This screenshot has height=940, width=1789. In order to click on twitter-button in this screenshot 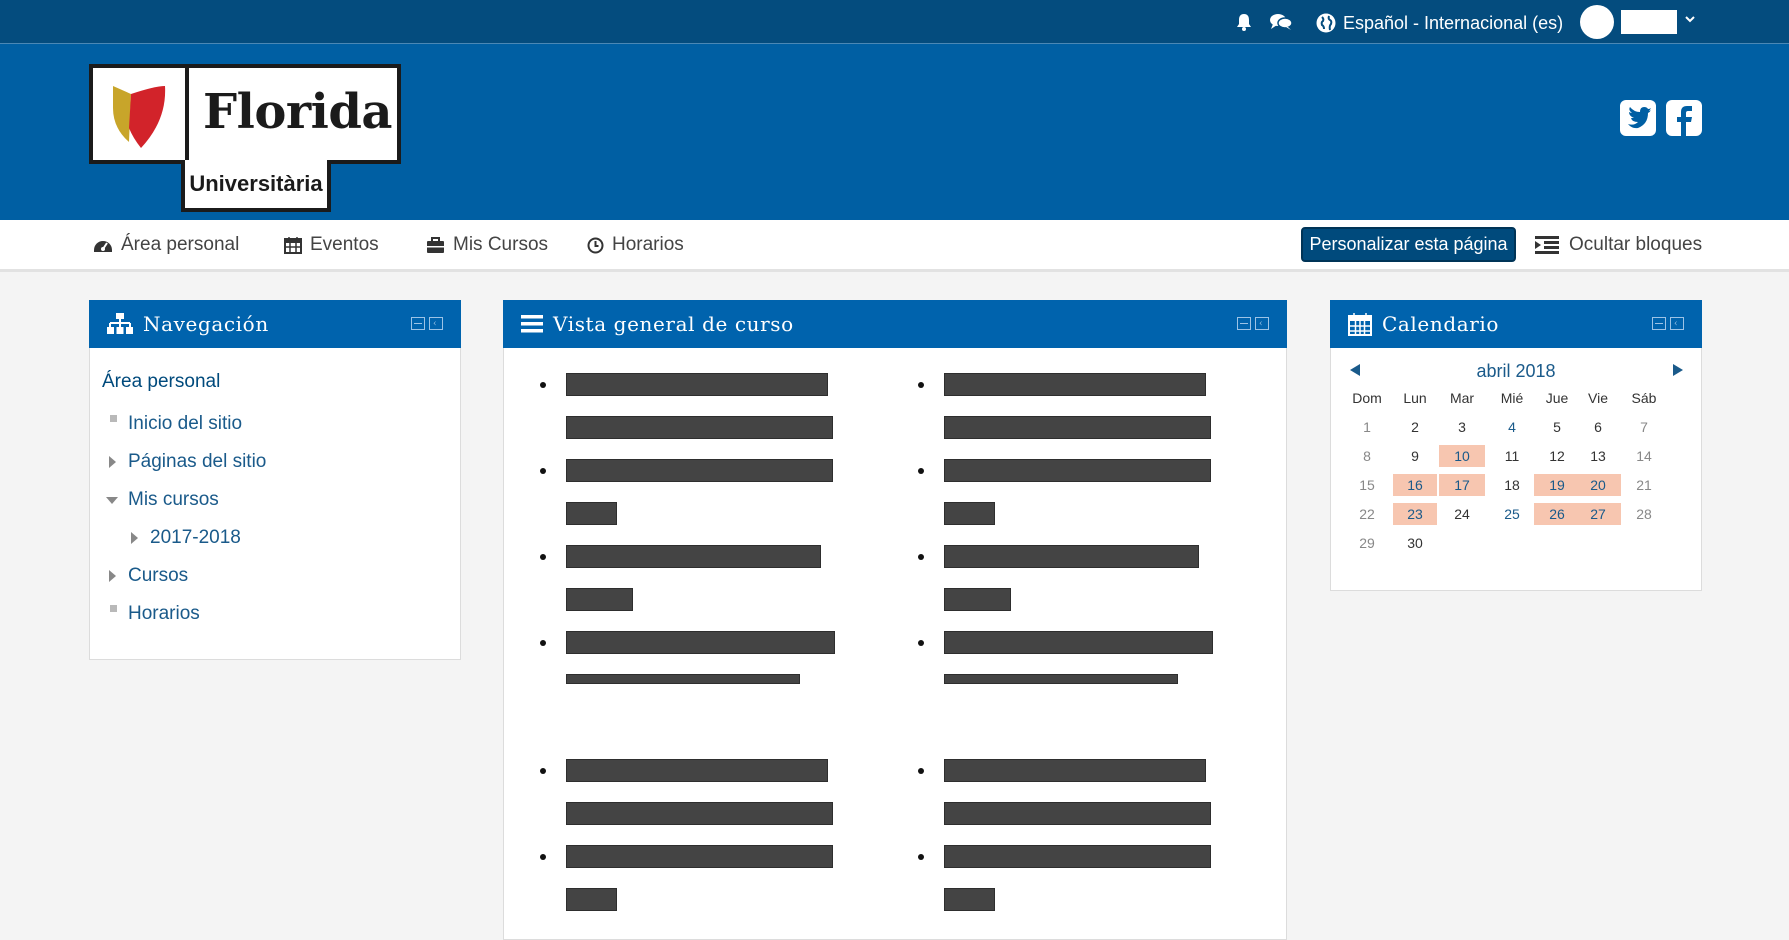, I will do `click(1638, 118)`.